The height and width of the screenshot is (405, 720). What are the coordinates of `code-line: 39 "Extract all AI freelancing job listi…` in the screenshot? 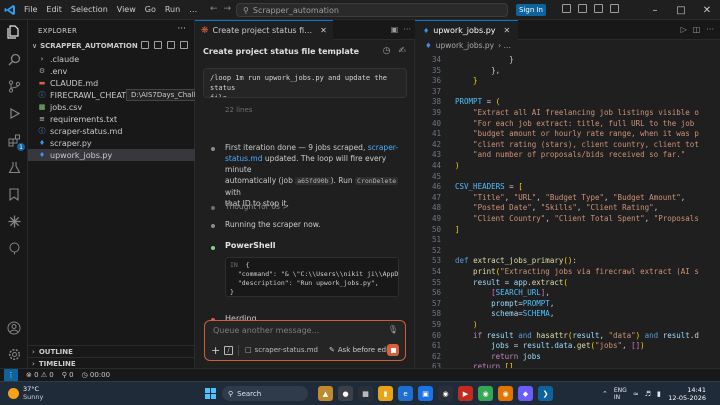 It's located at (567, 113).